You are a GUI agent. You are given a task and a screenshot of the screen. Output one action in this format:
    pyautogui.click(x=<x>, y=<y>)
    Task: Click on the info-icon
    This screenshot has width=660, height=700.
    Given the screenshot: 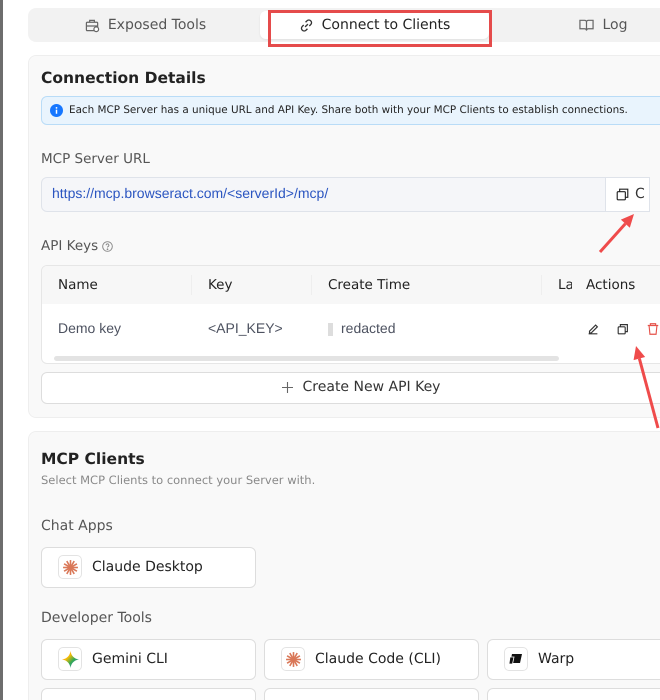 What is the action you would take?
    pyautogui.click(x=56, y=110)
    